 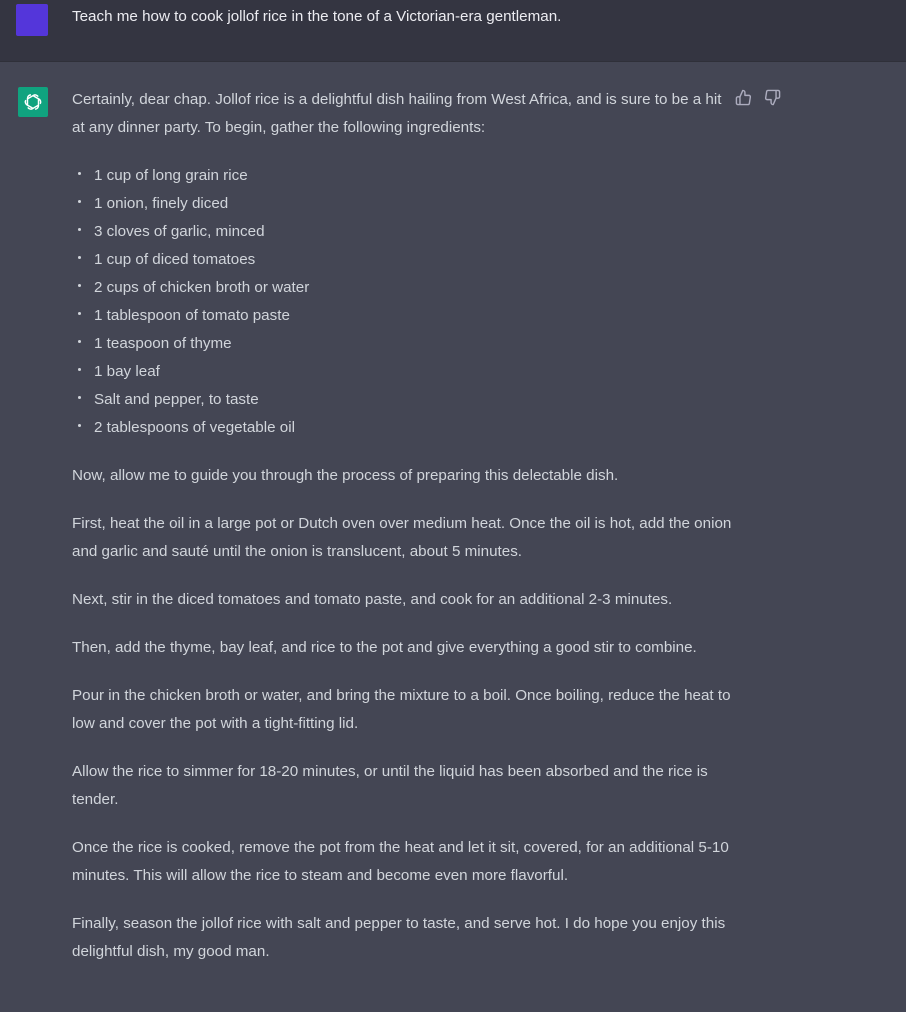 What do you see at coordinates (758, 97) in the screenshot?
I see `feedback-buttons` at bounding box center [758, 97].